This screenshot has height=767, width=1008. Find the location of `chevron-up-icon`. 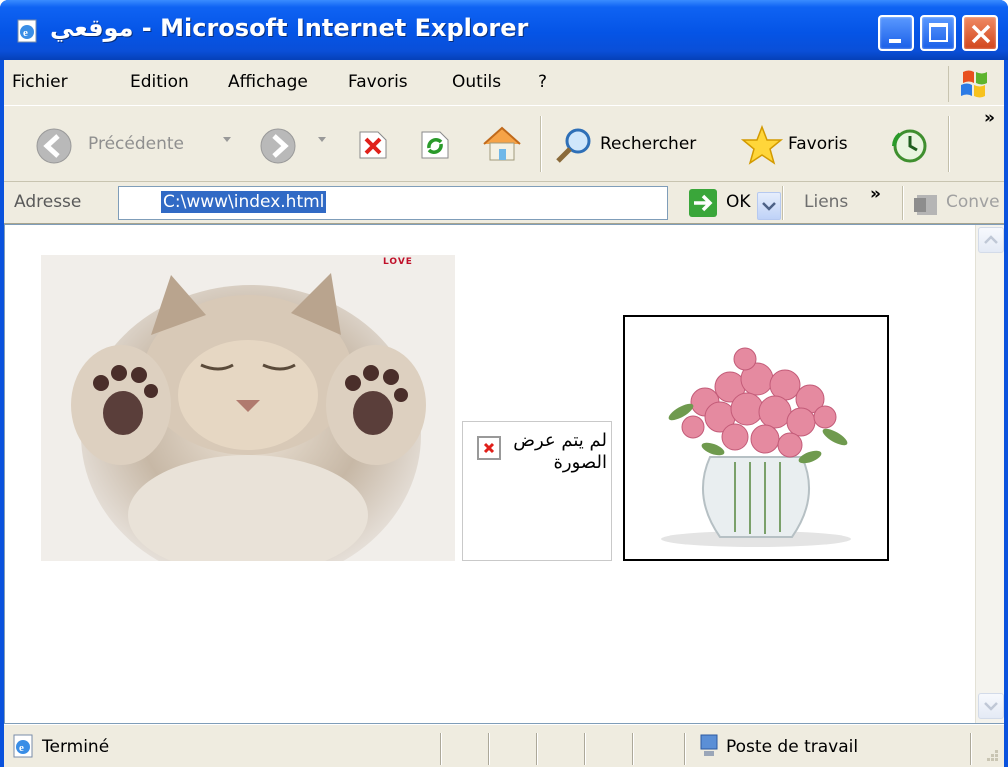

chevron-up-icon is located at coordinates (991, 239).